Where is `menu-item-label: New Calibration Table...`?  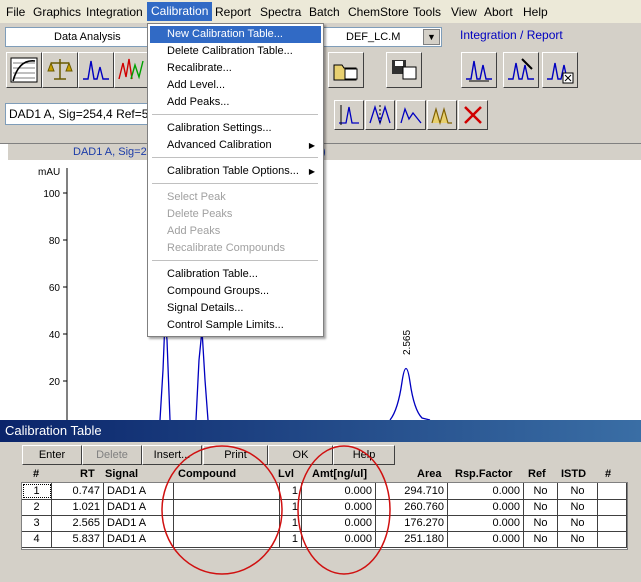 menu-item-label: New Calibration Table... is located at coordinates (225, 34).